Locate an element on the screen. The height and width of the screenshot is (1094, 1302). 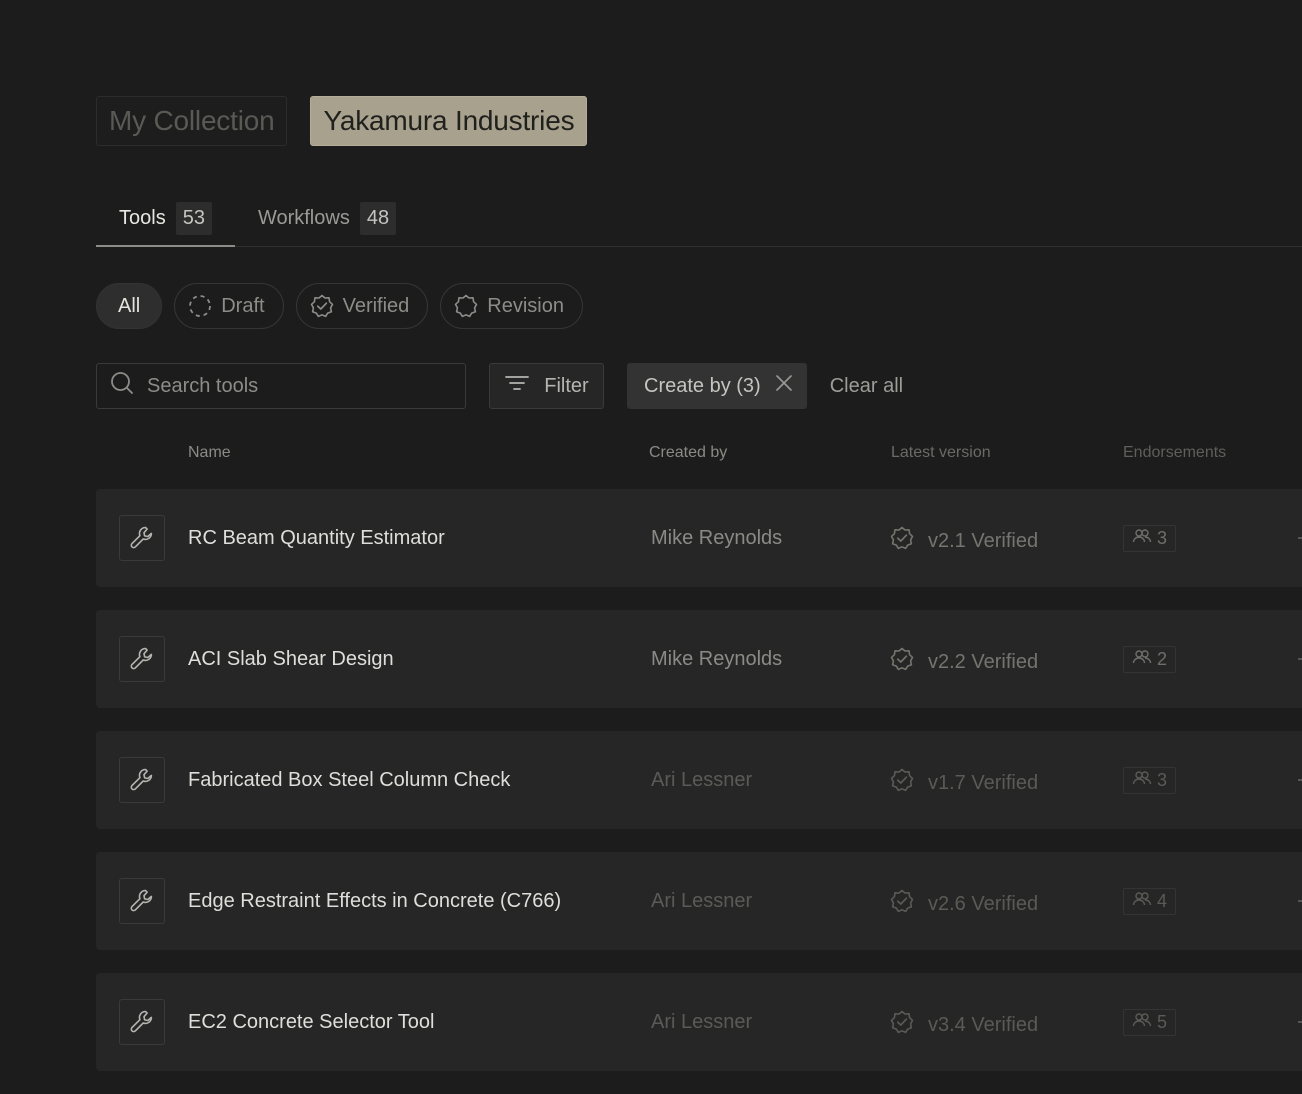
active-filter-chip: Create by (3) is located at coordinates (717, 386).